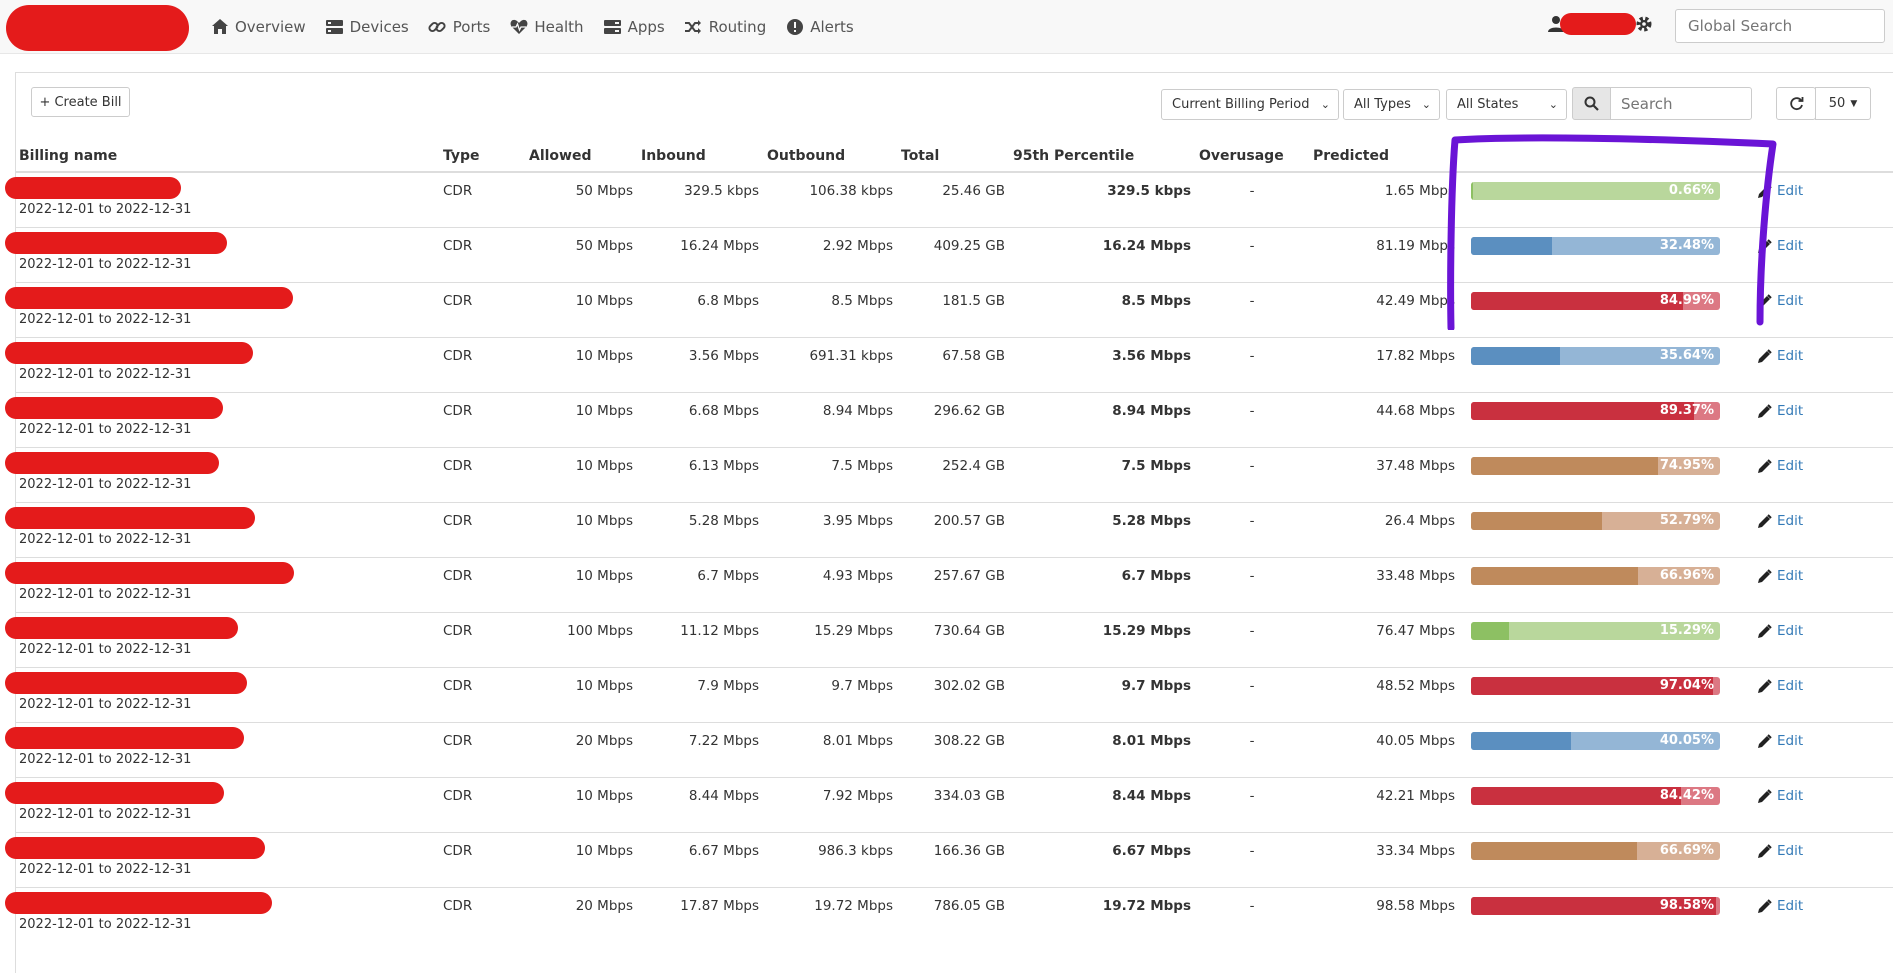 This screenshot has width=1893, height=973. Describe the element at coordinates (1252, 156) in the screenshot. I see `col-overusage: Overusage` at that location.